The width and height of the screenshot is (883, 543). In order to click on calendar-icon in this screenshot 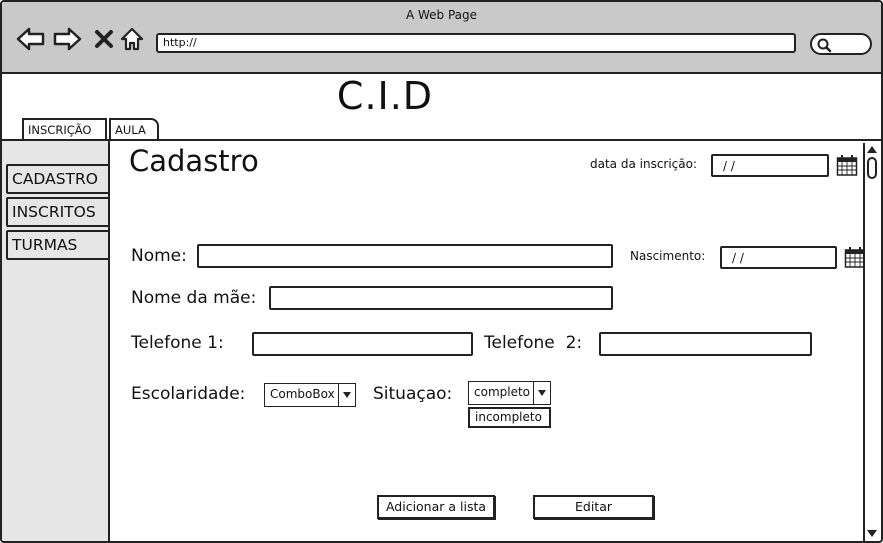, I will do `click(847, 165)`.